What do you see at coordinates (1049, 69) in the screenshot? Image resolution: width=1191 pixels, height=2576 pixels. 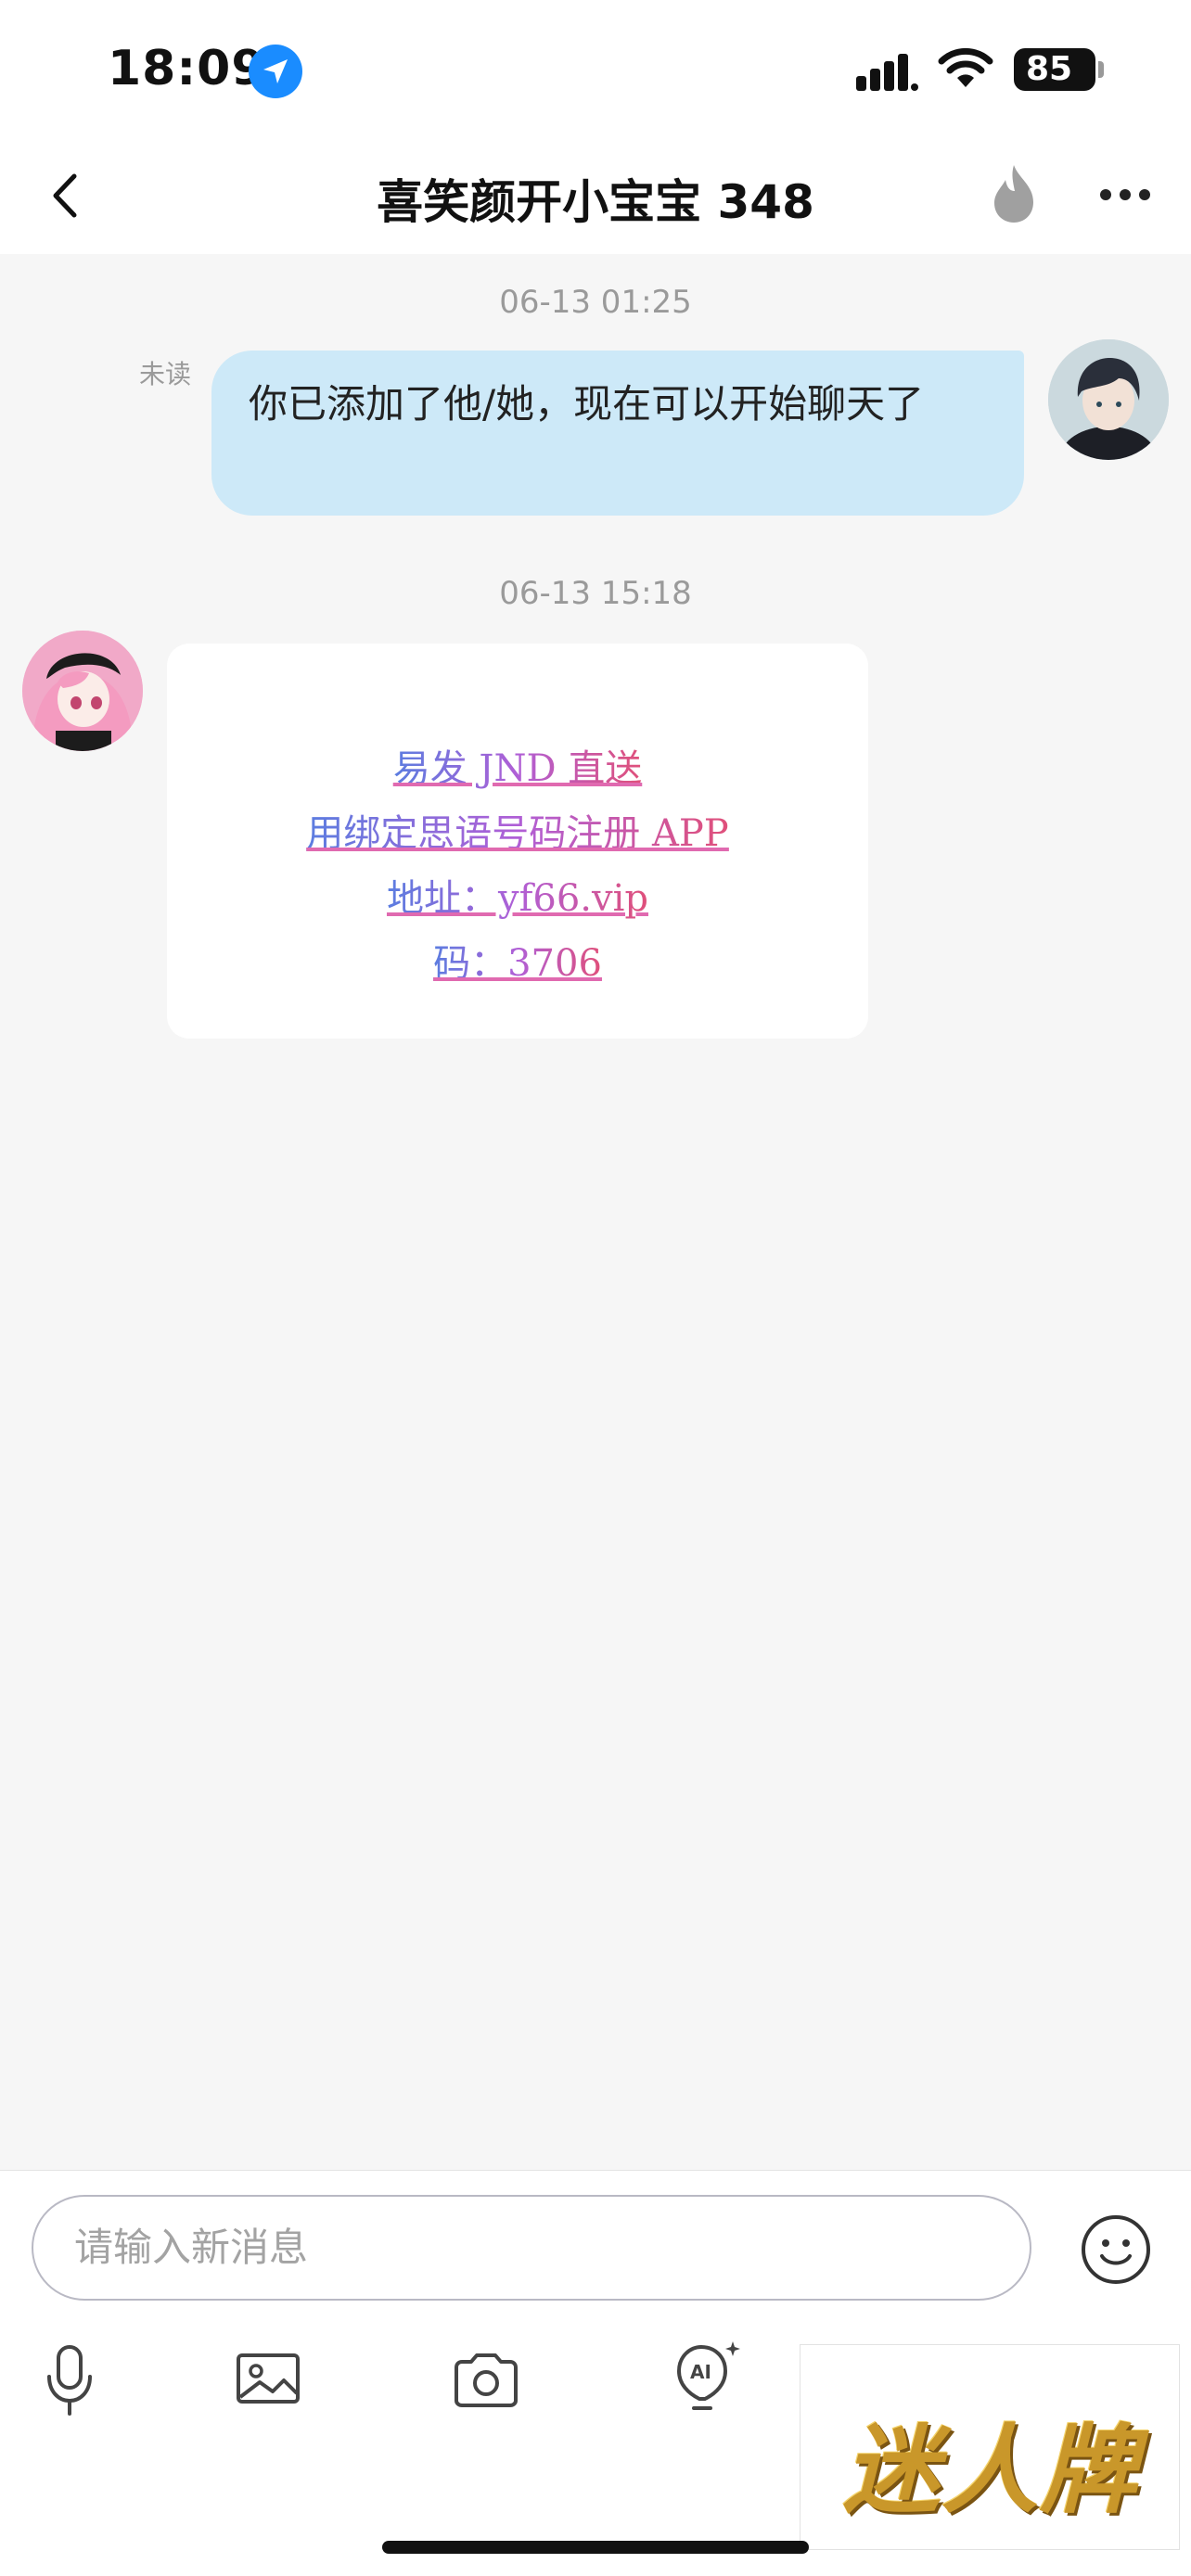 I see `battery-level: 85` at bounding box center [1049, 69].